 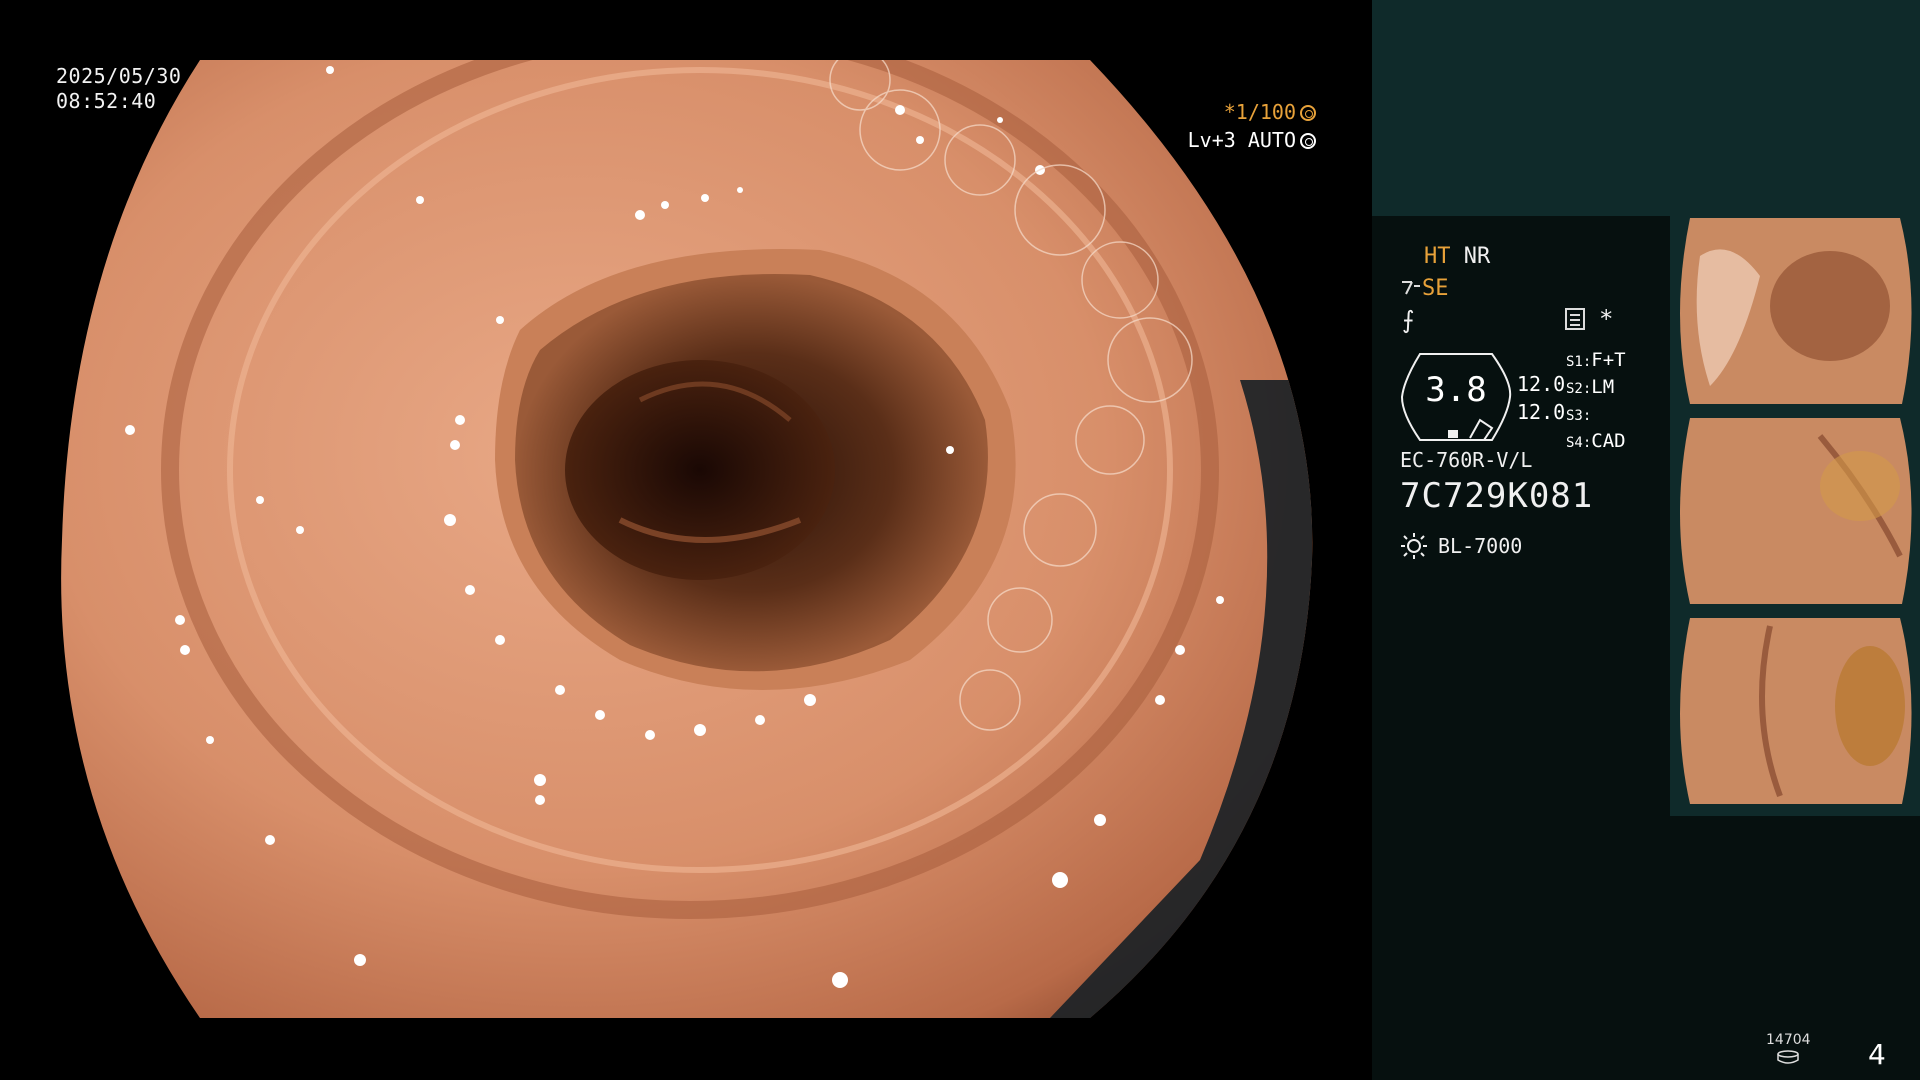 What do you see at coordinates (1308, 141) in the screenshot?
I see `auto-iris-icon` at bounding box center [1308, 141].